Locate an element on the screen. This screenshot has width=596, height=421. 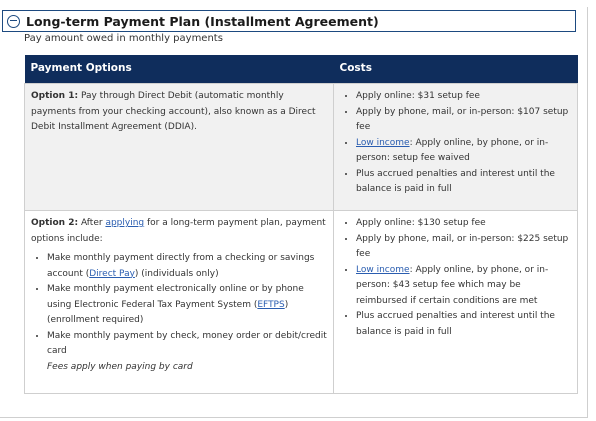
option-2-label: Option 2: is located at coordinates (55, 223).